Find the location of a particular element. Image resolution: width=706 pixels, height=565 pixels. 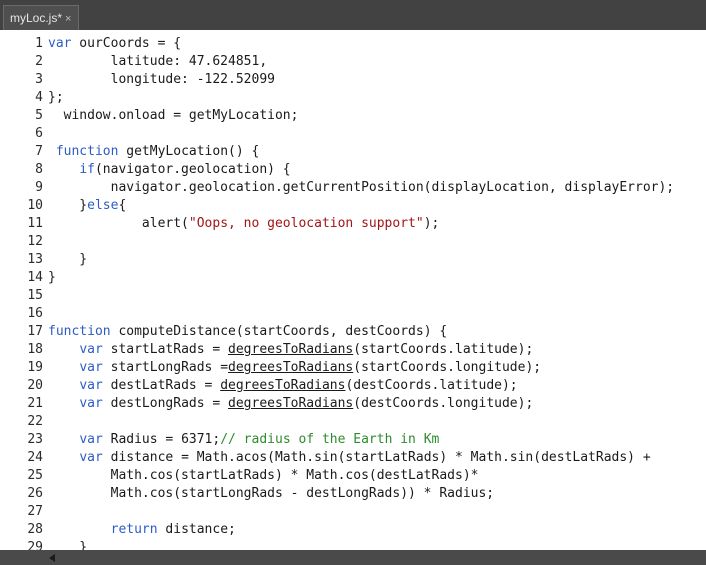

tab-bar: myLoc.js* × is located at coordinates (353, 15).